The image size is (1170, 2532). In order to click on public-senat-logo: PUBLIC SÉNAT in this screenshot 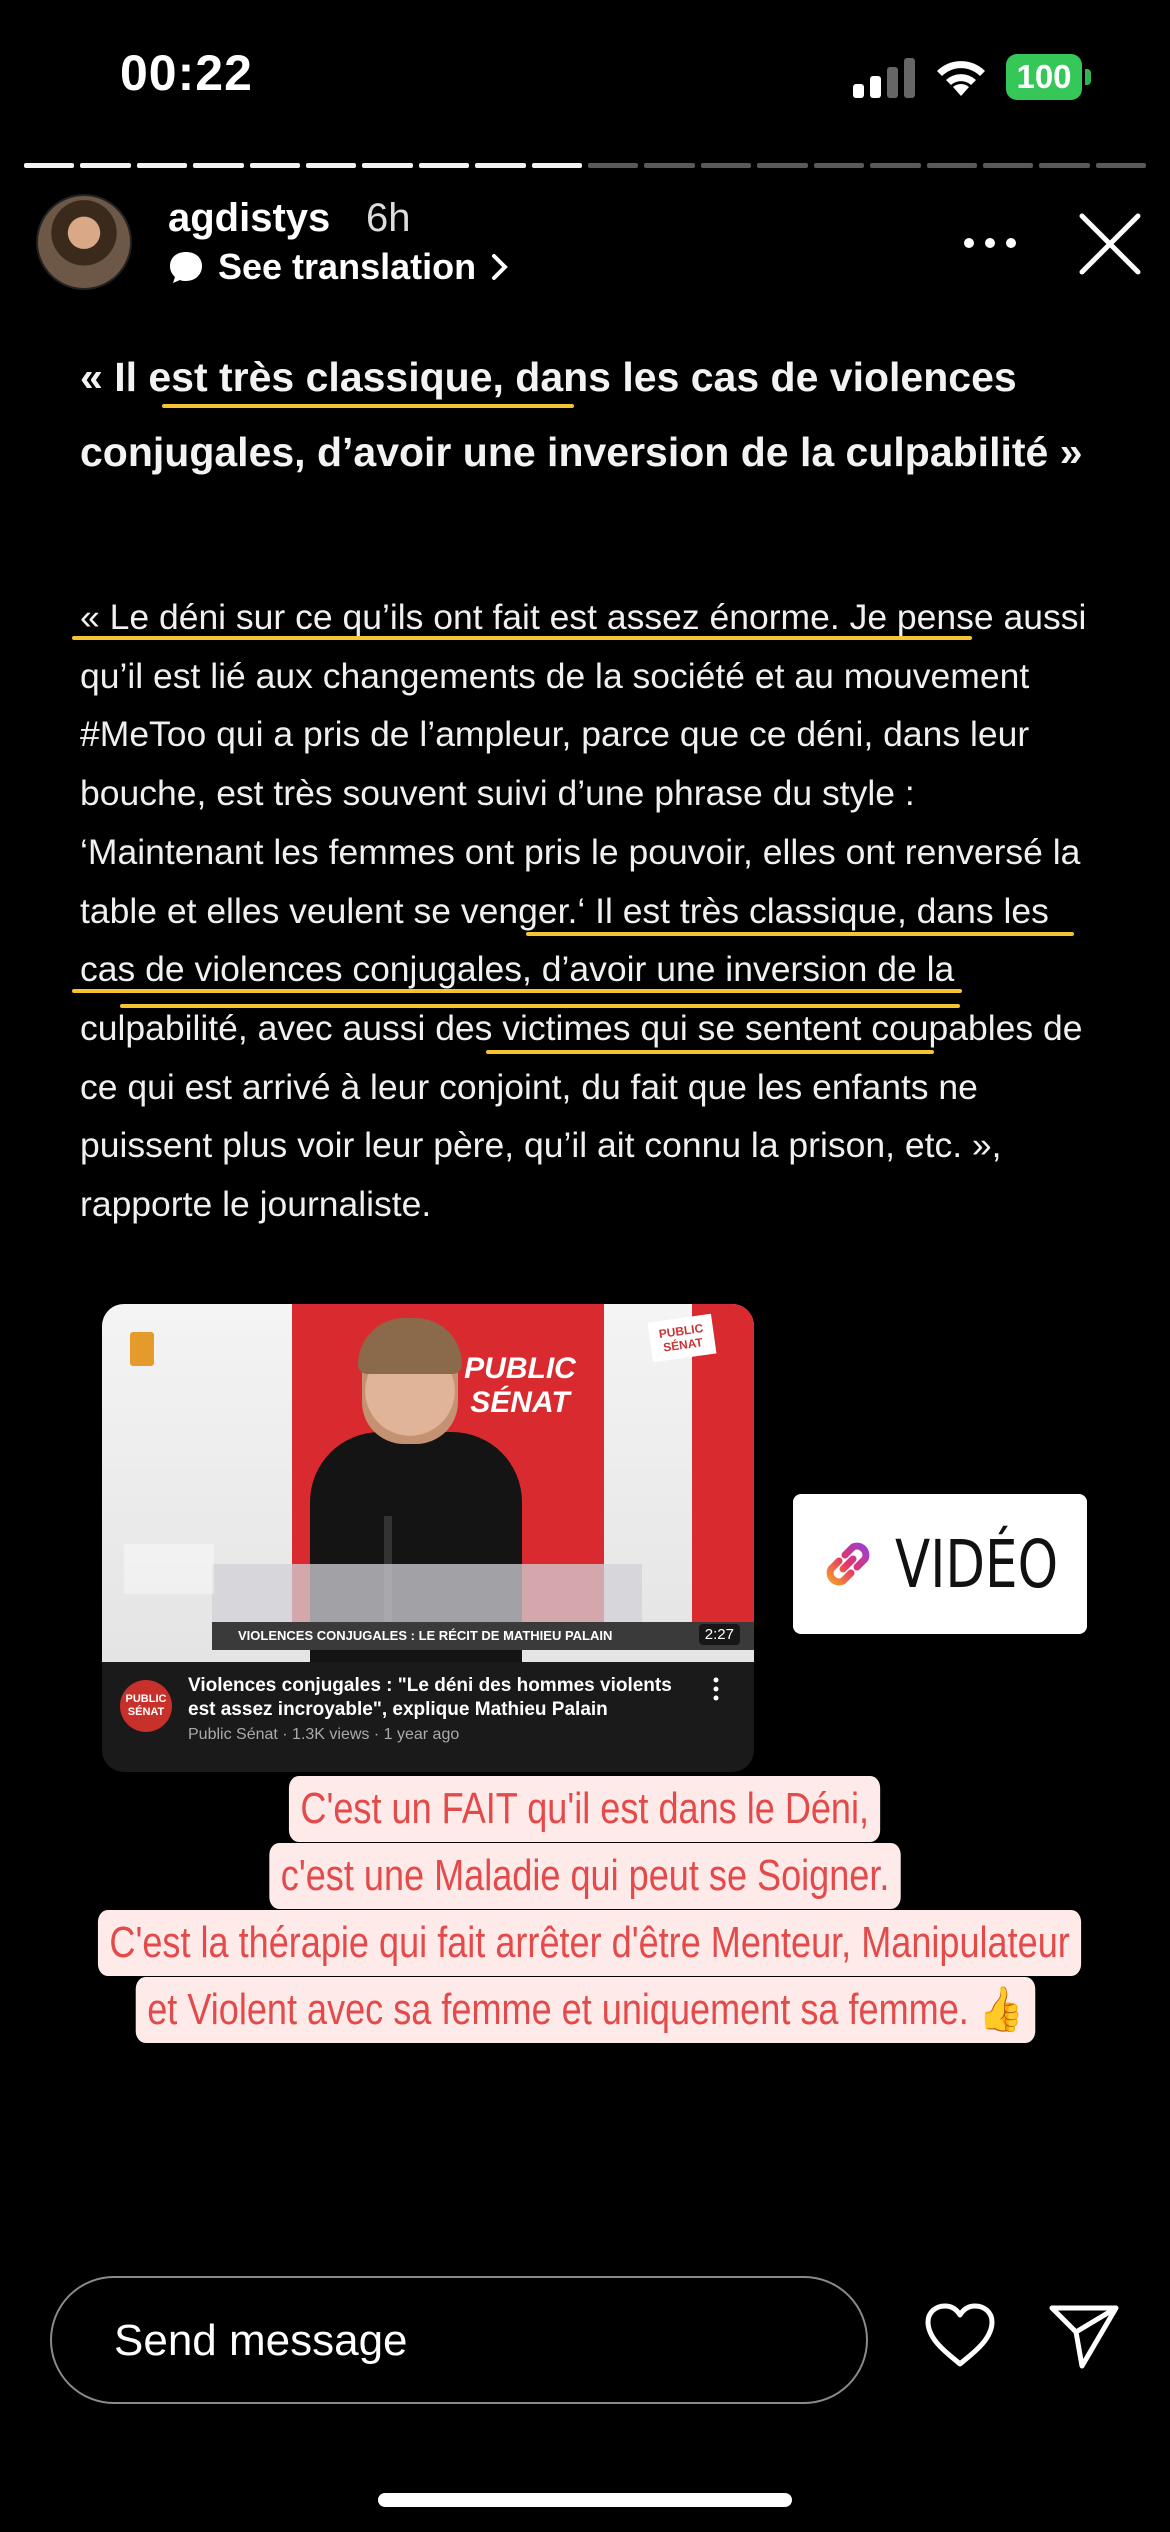, I will do `click(520, 1385)`.